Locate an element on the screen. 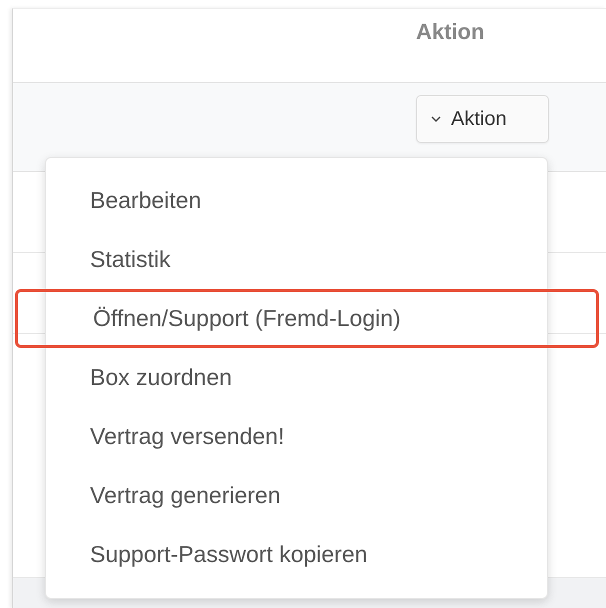 The image size is (606, 608). action-button: Aktion is located at coordinates (482, 119).